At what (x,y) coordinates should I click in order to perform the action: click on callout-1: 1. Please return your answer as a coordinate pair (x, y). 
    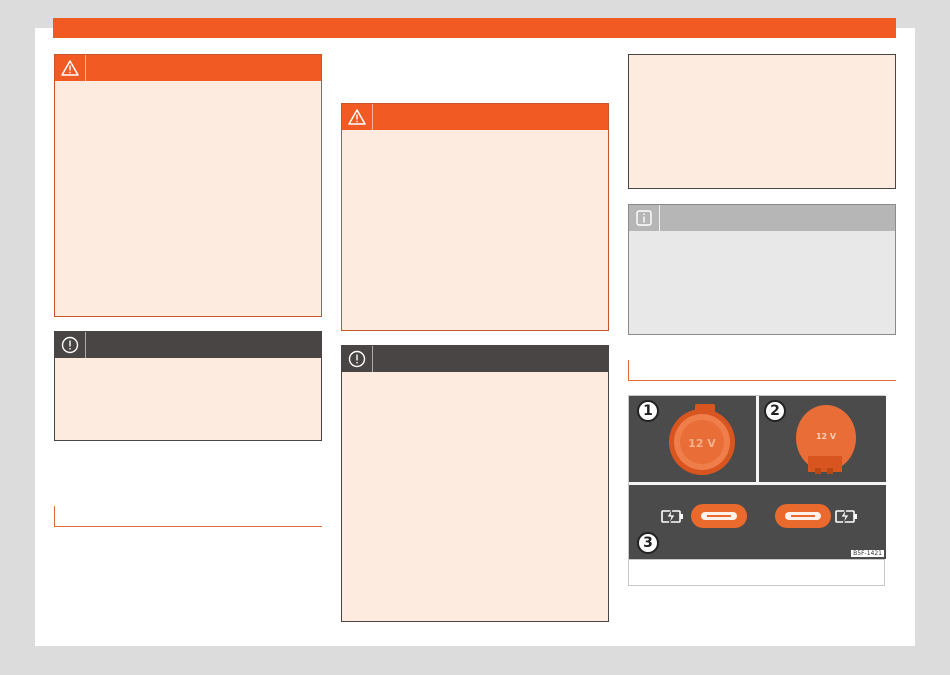
    Looking at the image, I should click on (648, 411).